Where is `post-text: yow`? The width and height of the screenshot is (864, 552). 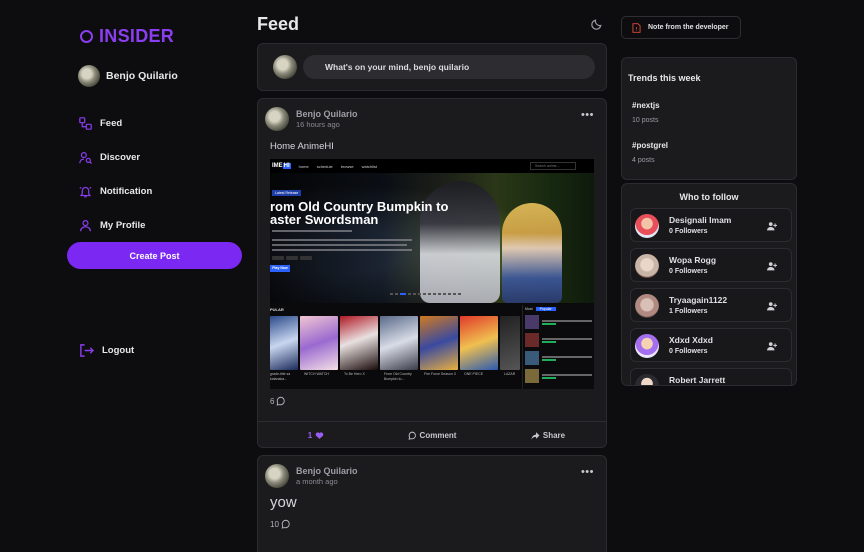 post-text: yow is located at coordinates (283, 502).